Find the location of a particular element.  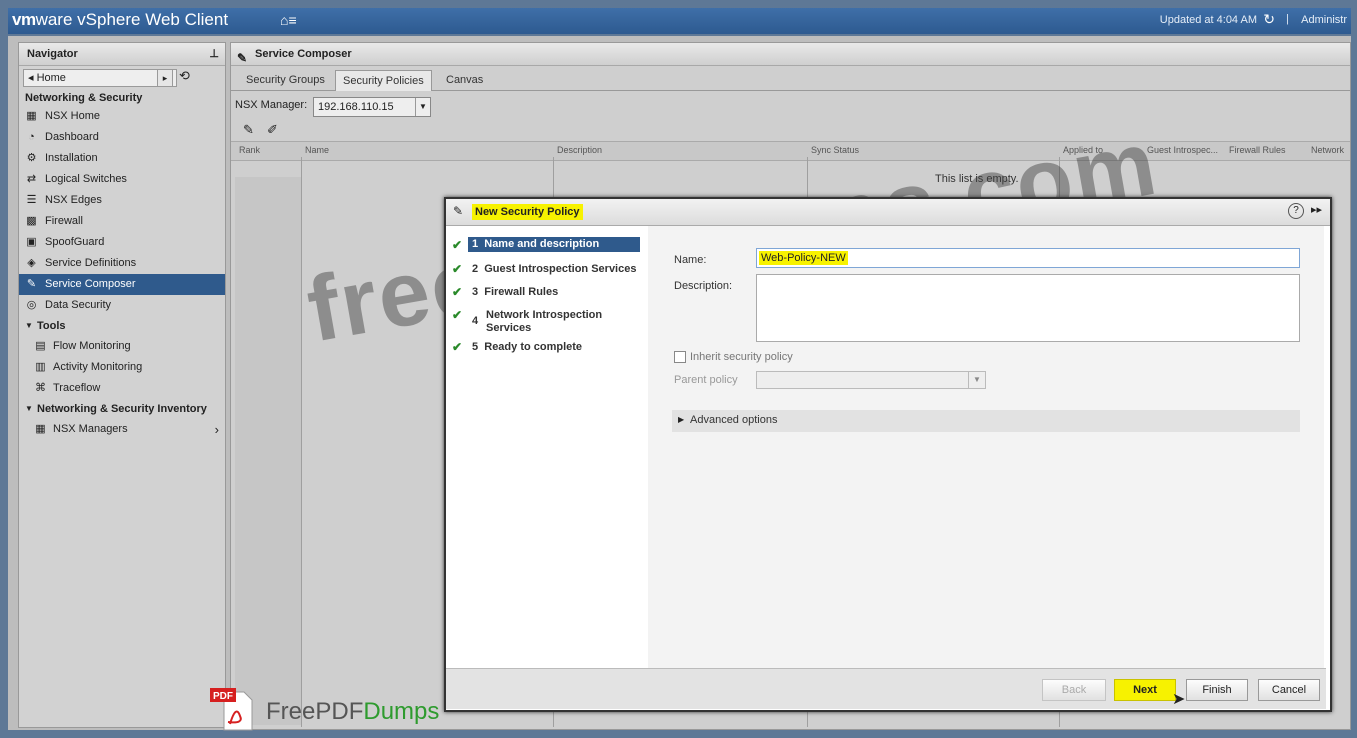

policy-toolbar: ✎ ✐ is located at coordinates (790, 130).